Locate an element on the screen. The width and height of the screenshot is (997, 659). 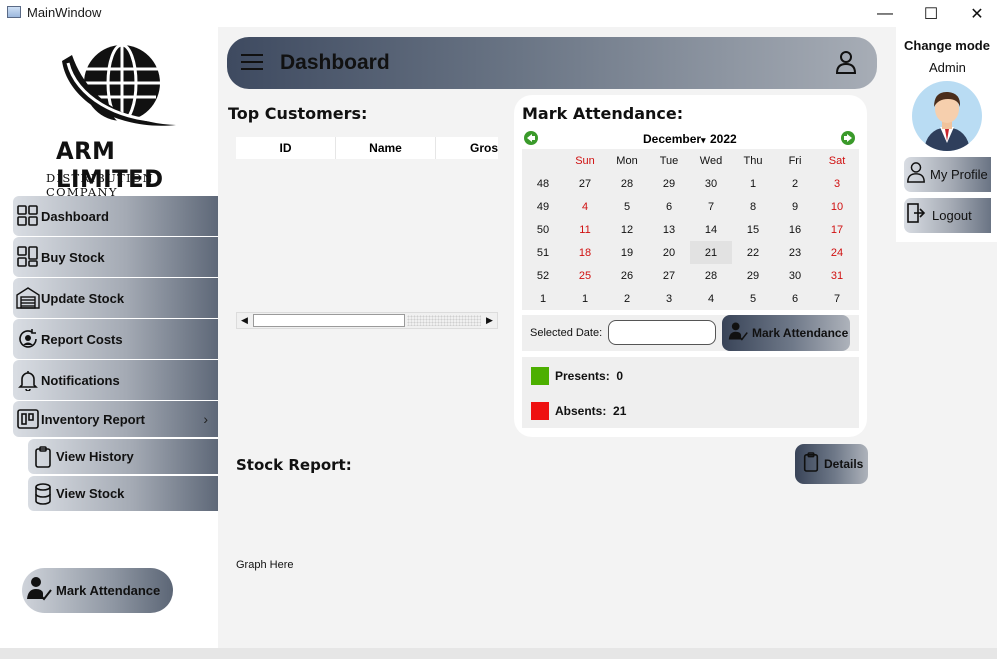
logout-label: Logout is located at coordinates (952, 215).